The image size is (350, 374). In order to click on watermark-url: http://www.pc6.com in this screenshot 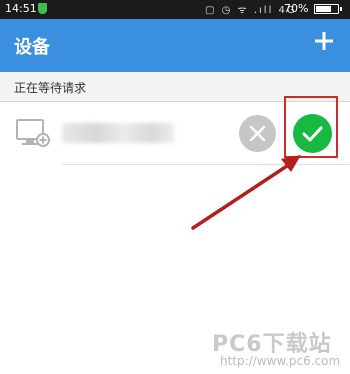, I will do `click(280, 361)`.